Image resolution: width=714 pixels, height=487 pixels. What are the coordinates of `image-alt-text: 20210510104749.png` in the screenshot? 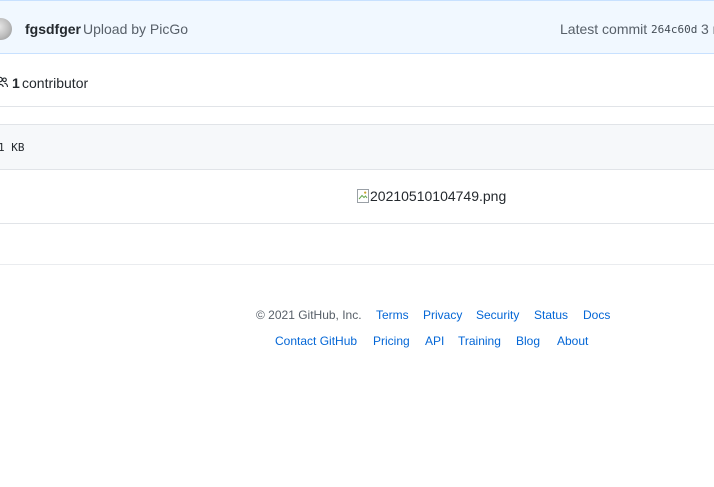 It's located at (438, 196).